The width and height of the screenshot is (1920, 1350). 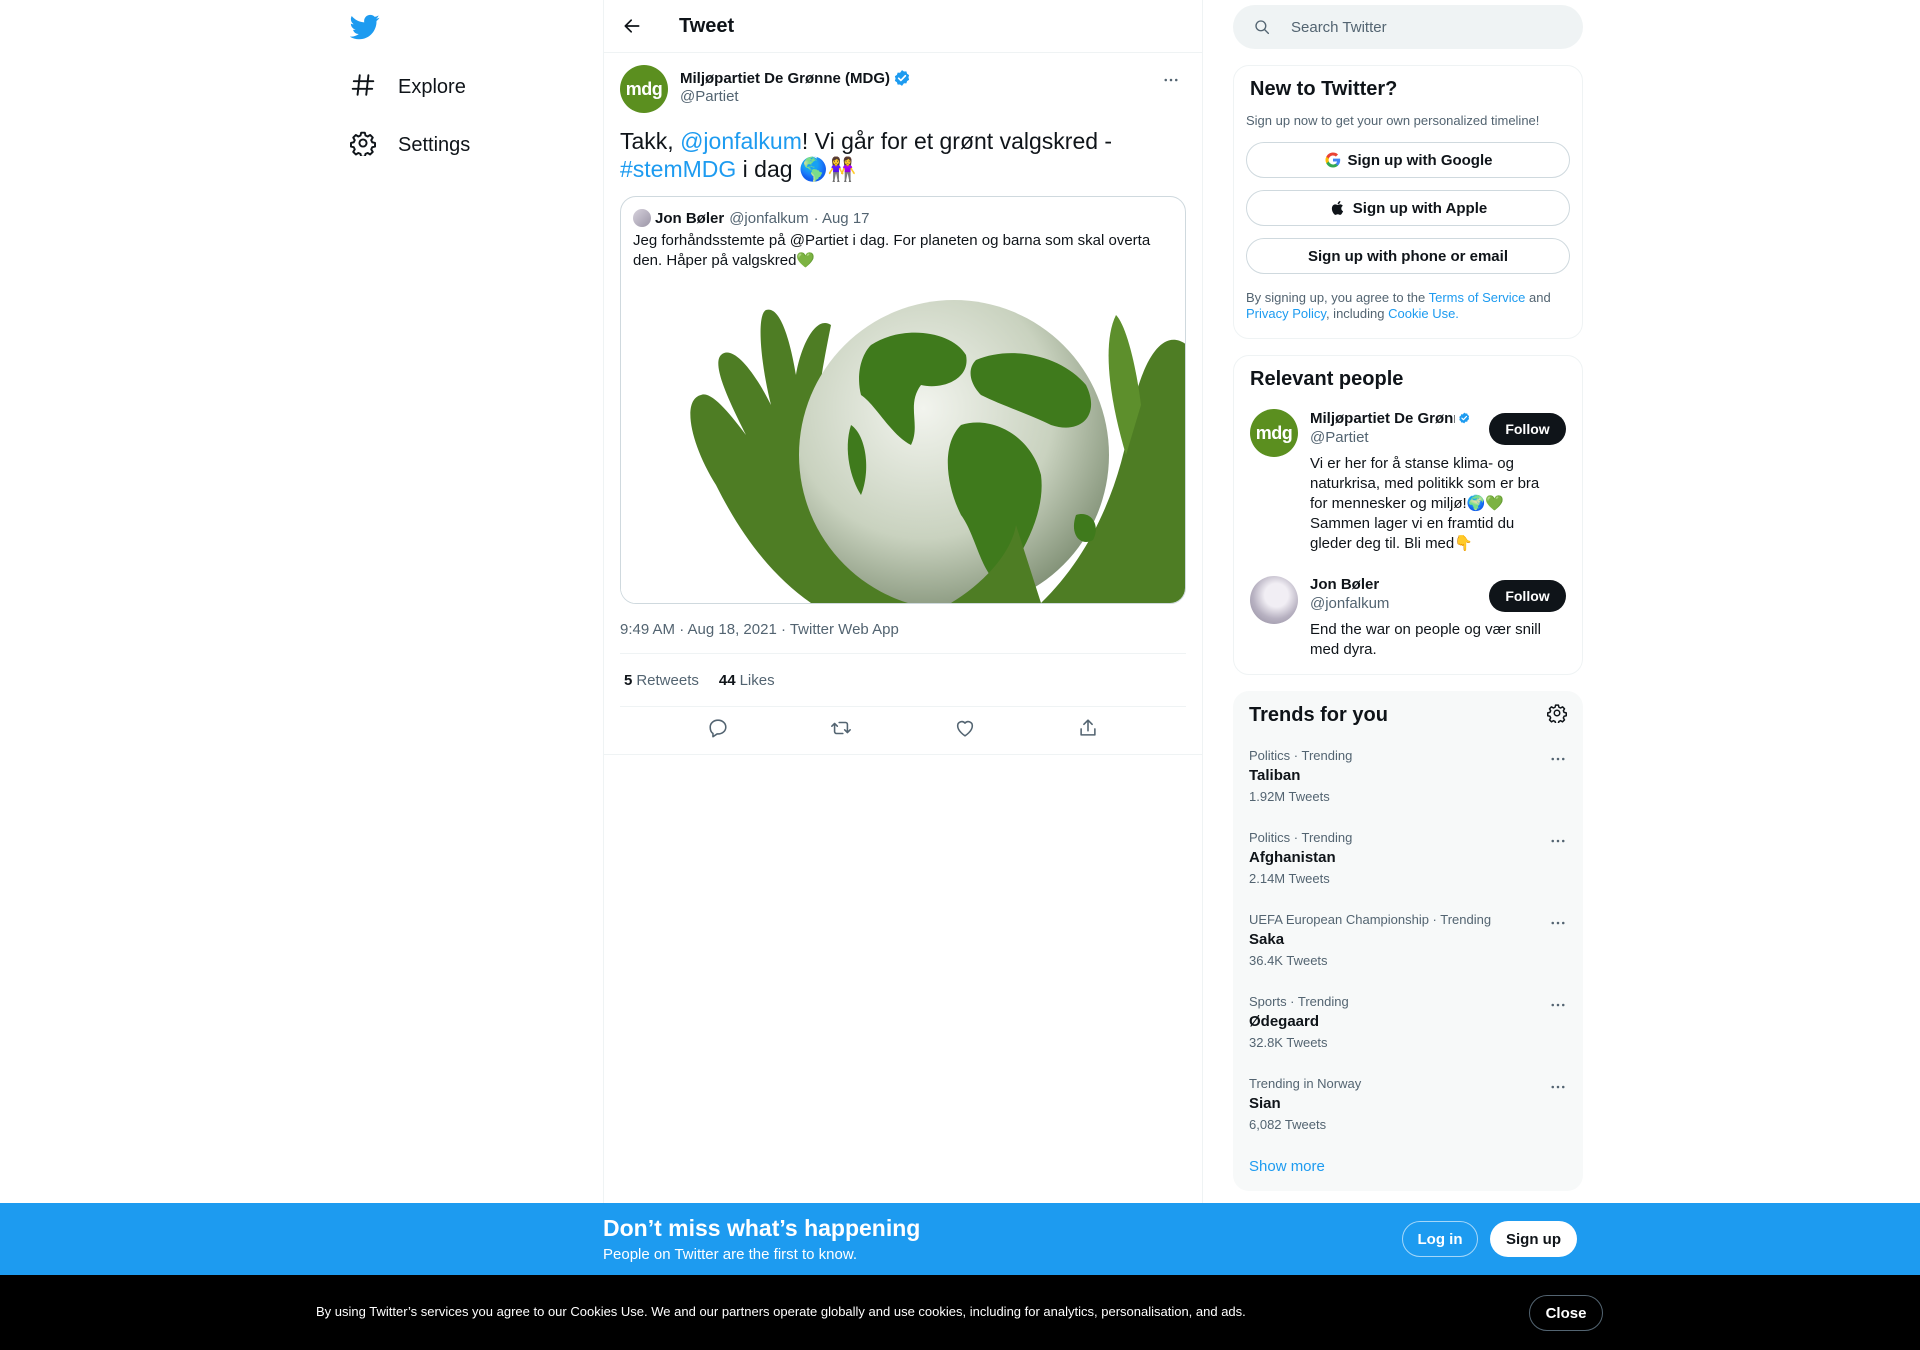 What do you see at coordinates (1289, 796) in the screenshot?
I see `trend-tweet-count: 1.92M Tweets` at bounding box center [1289, 796].